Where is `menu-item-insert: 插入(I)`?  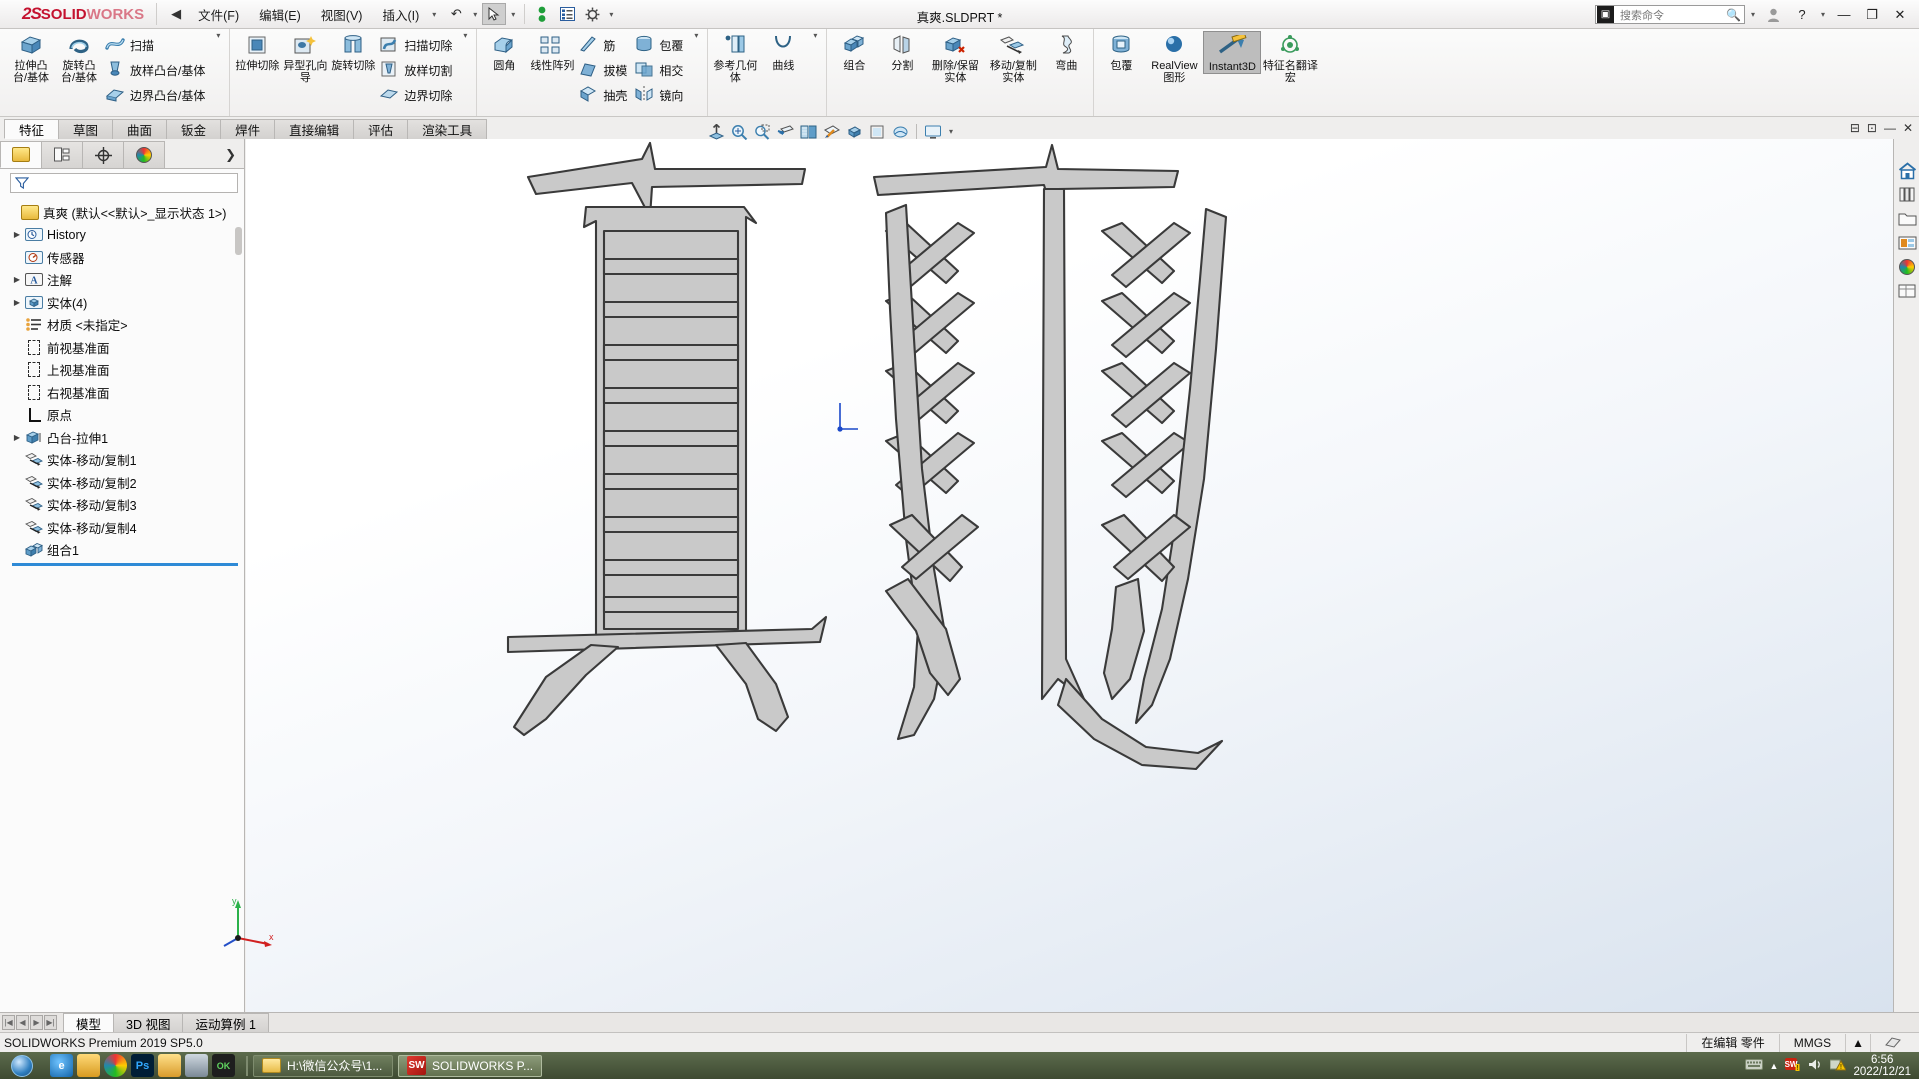 menu-item-insert: 插入(I) is located at coordinates (400, 14).